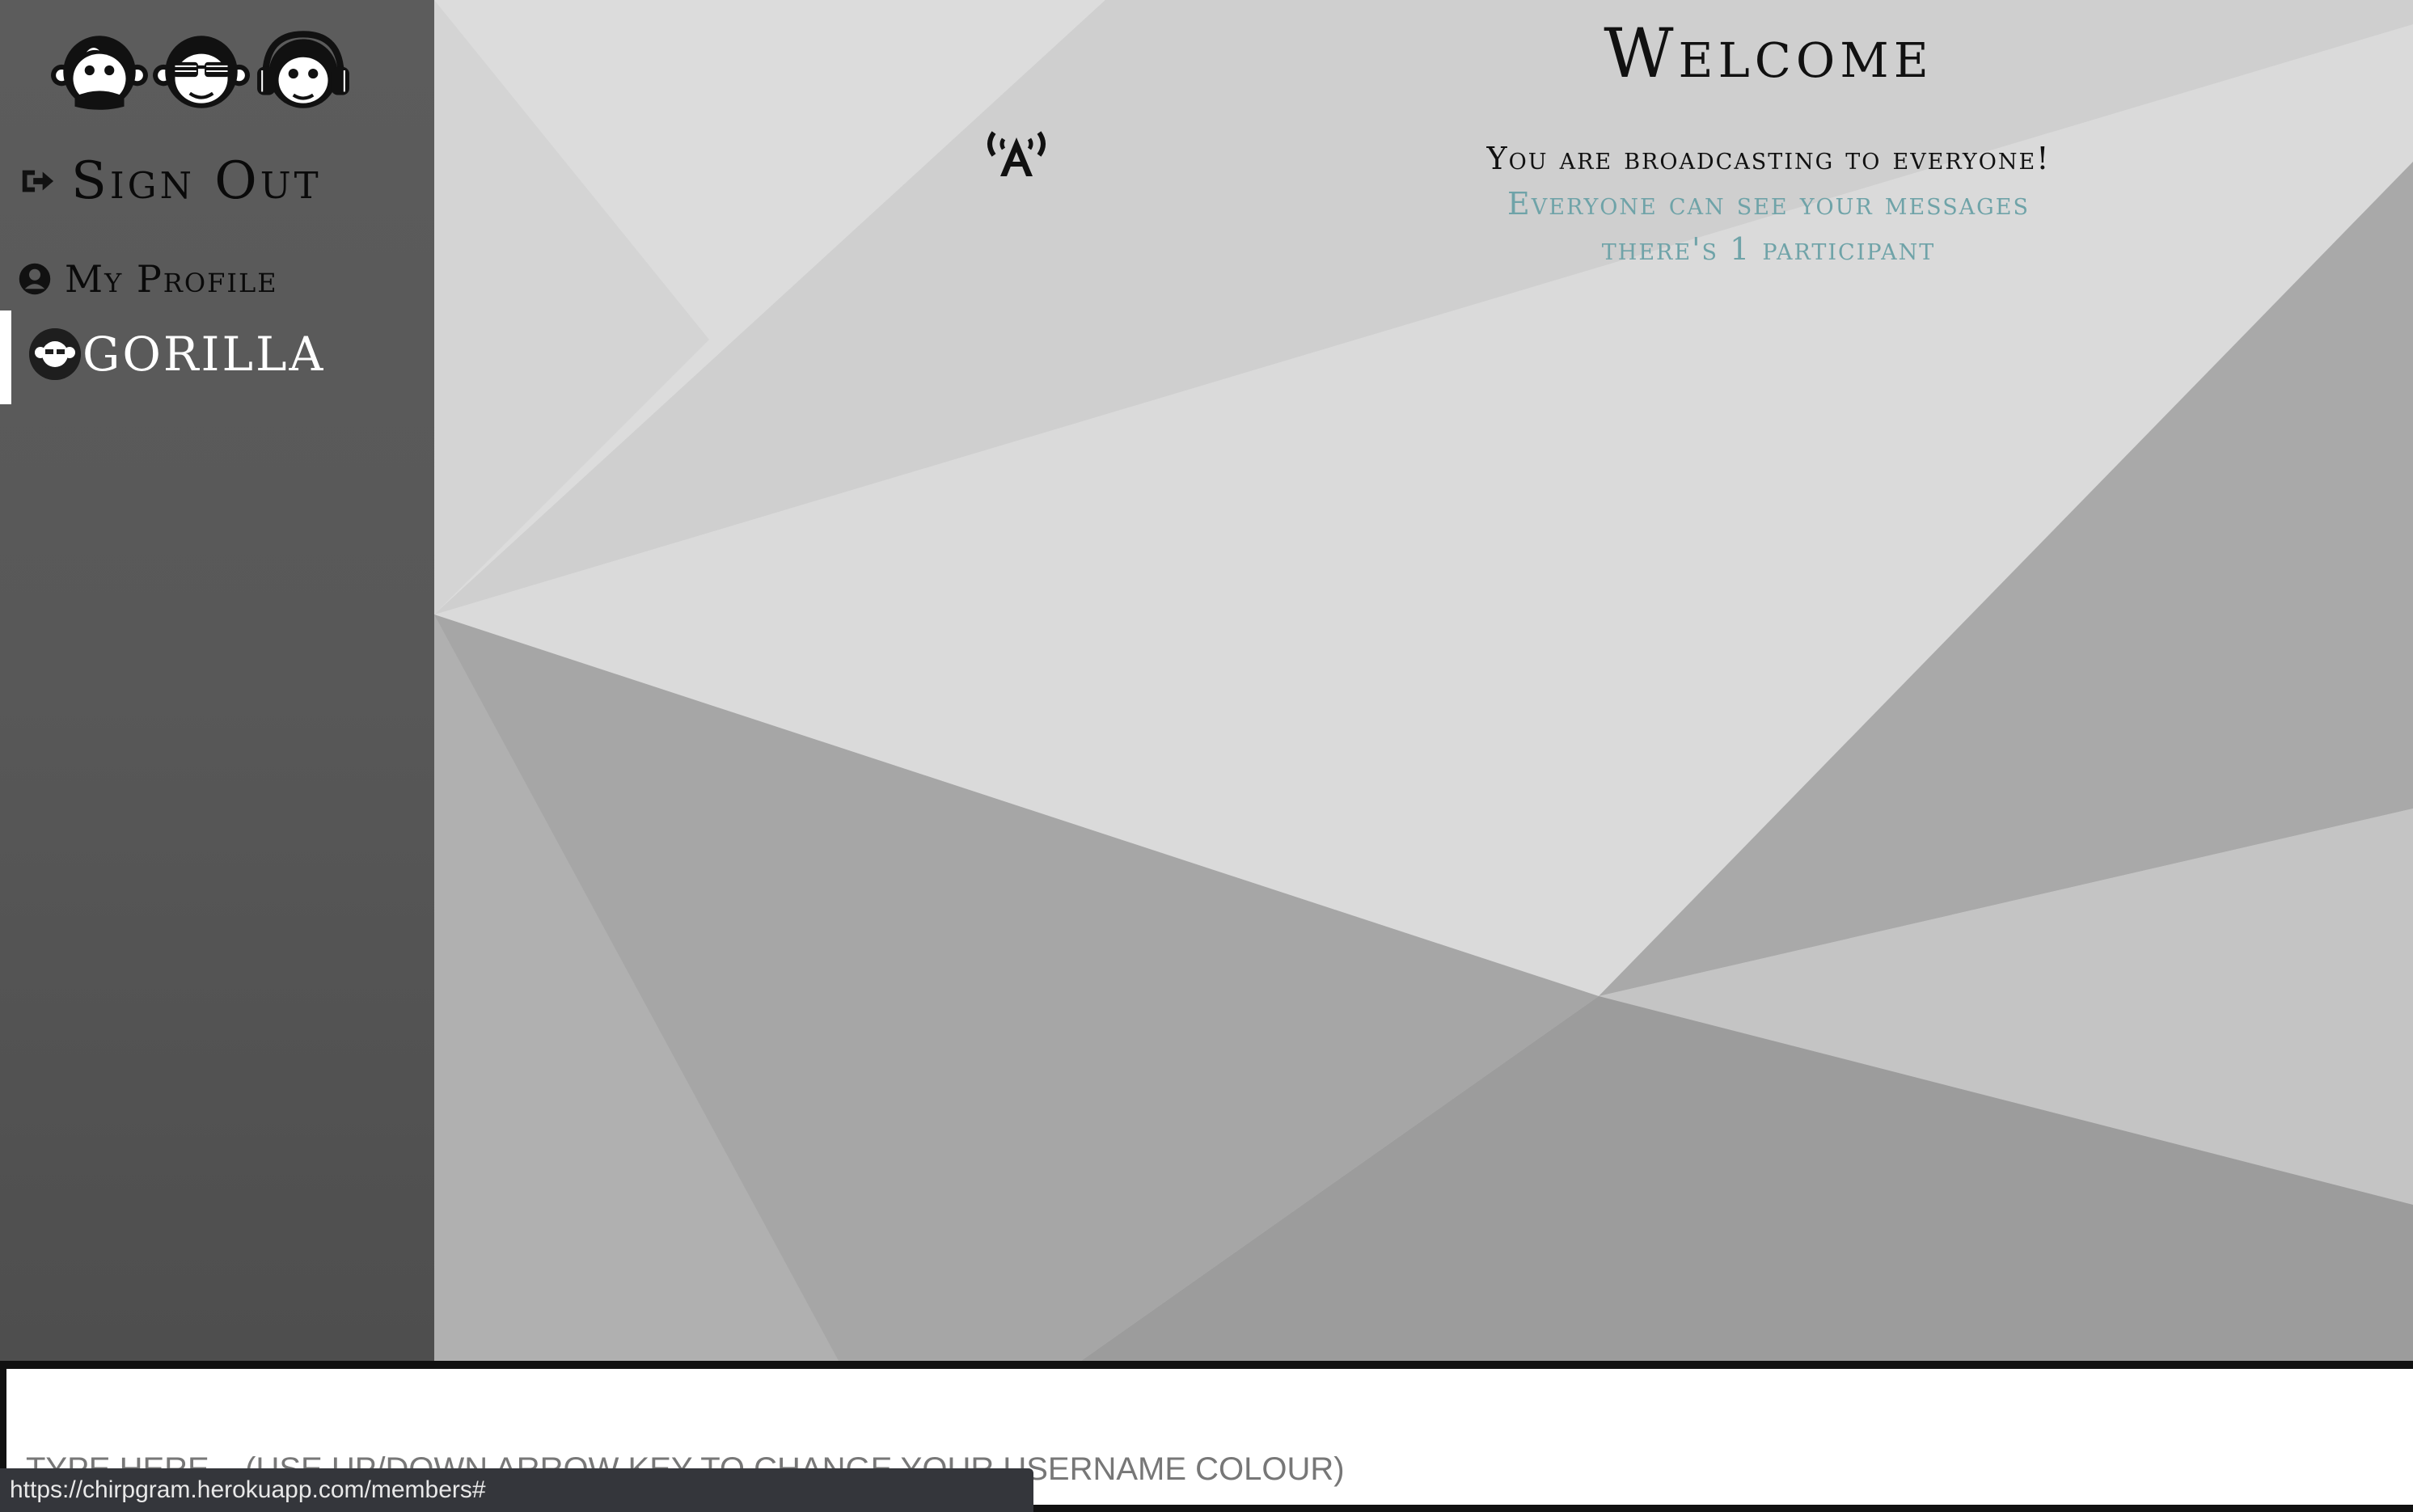 This screenshot has width=2413, height=1512. I want to click on visibility-text: Everyone can see your messages, so click(1768, 204).